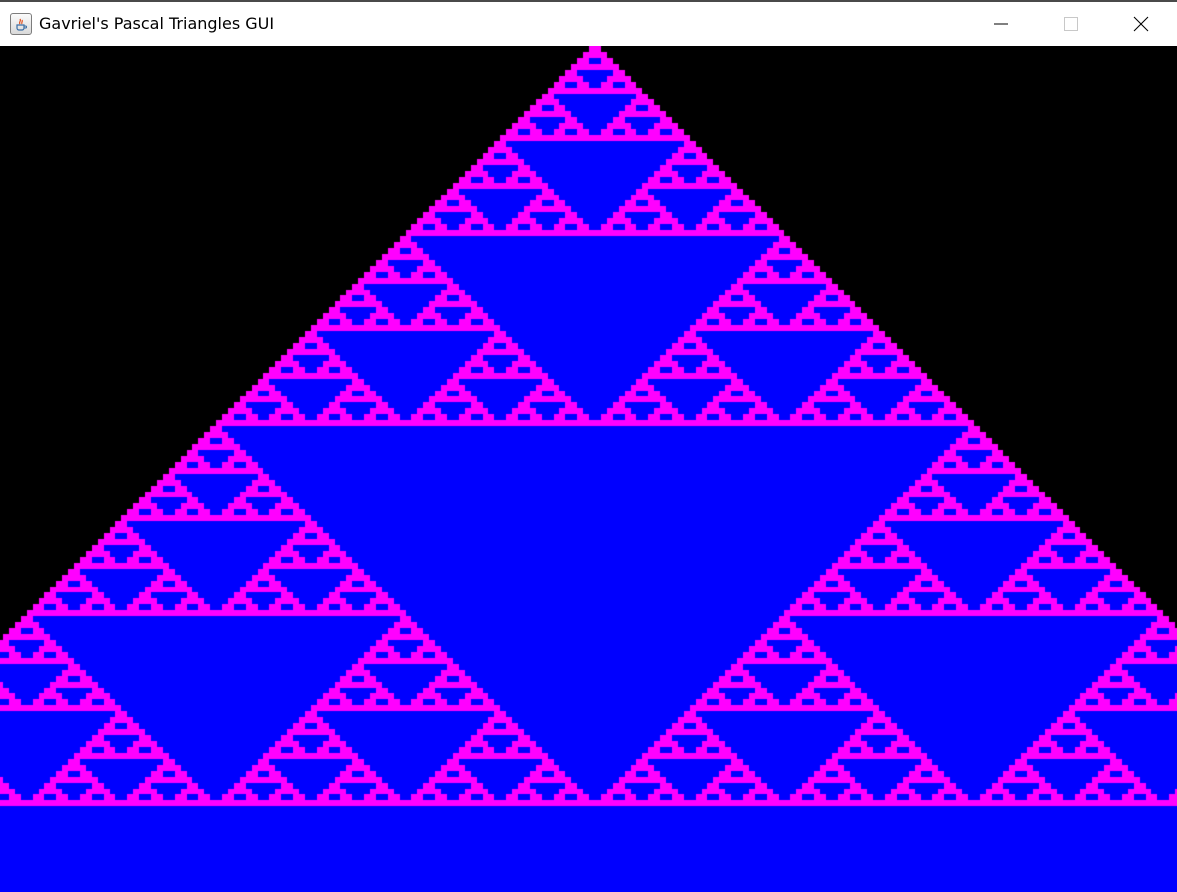 The image size is (1177, 892). I want to click on minimize-icon, so click(1001, 24).